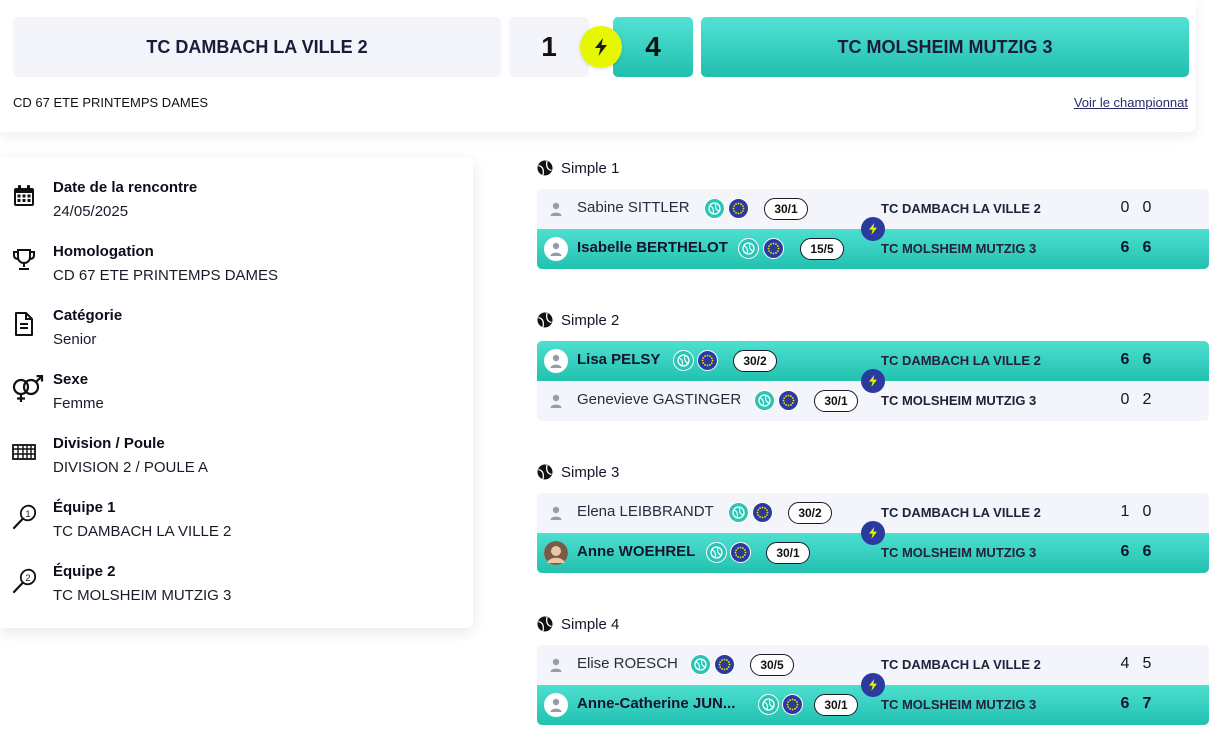  What do you see at coordinates (618, 359) in the screenshot?
I see `player-name: Lisa PELSY` at bounding box center [618, 359].